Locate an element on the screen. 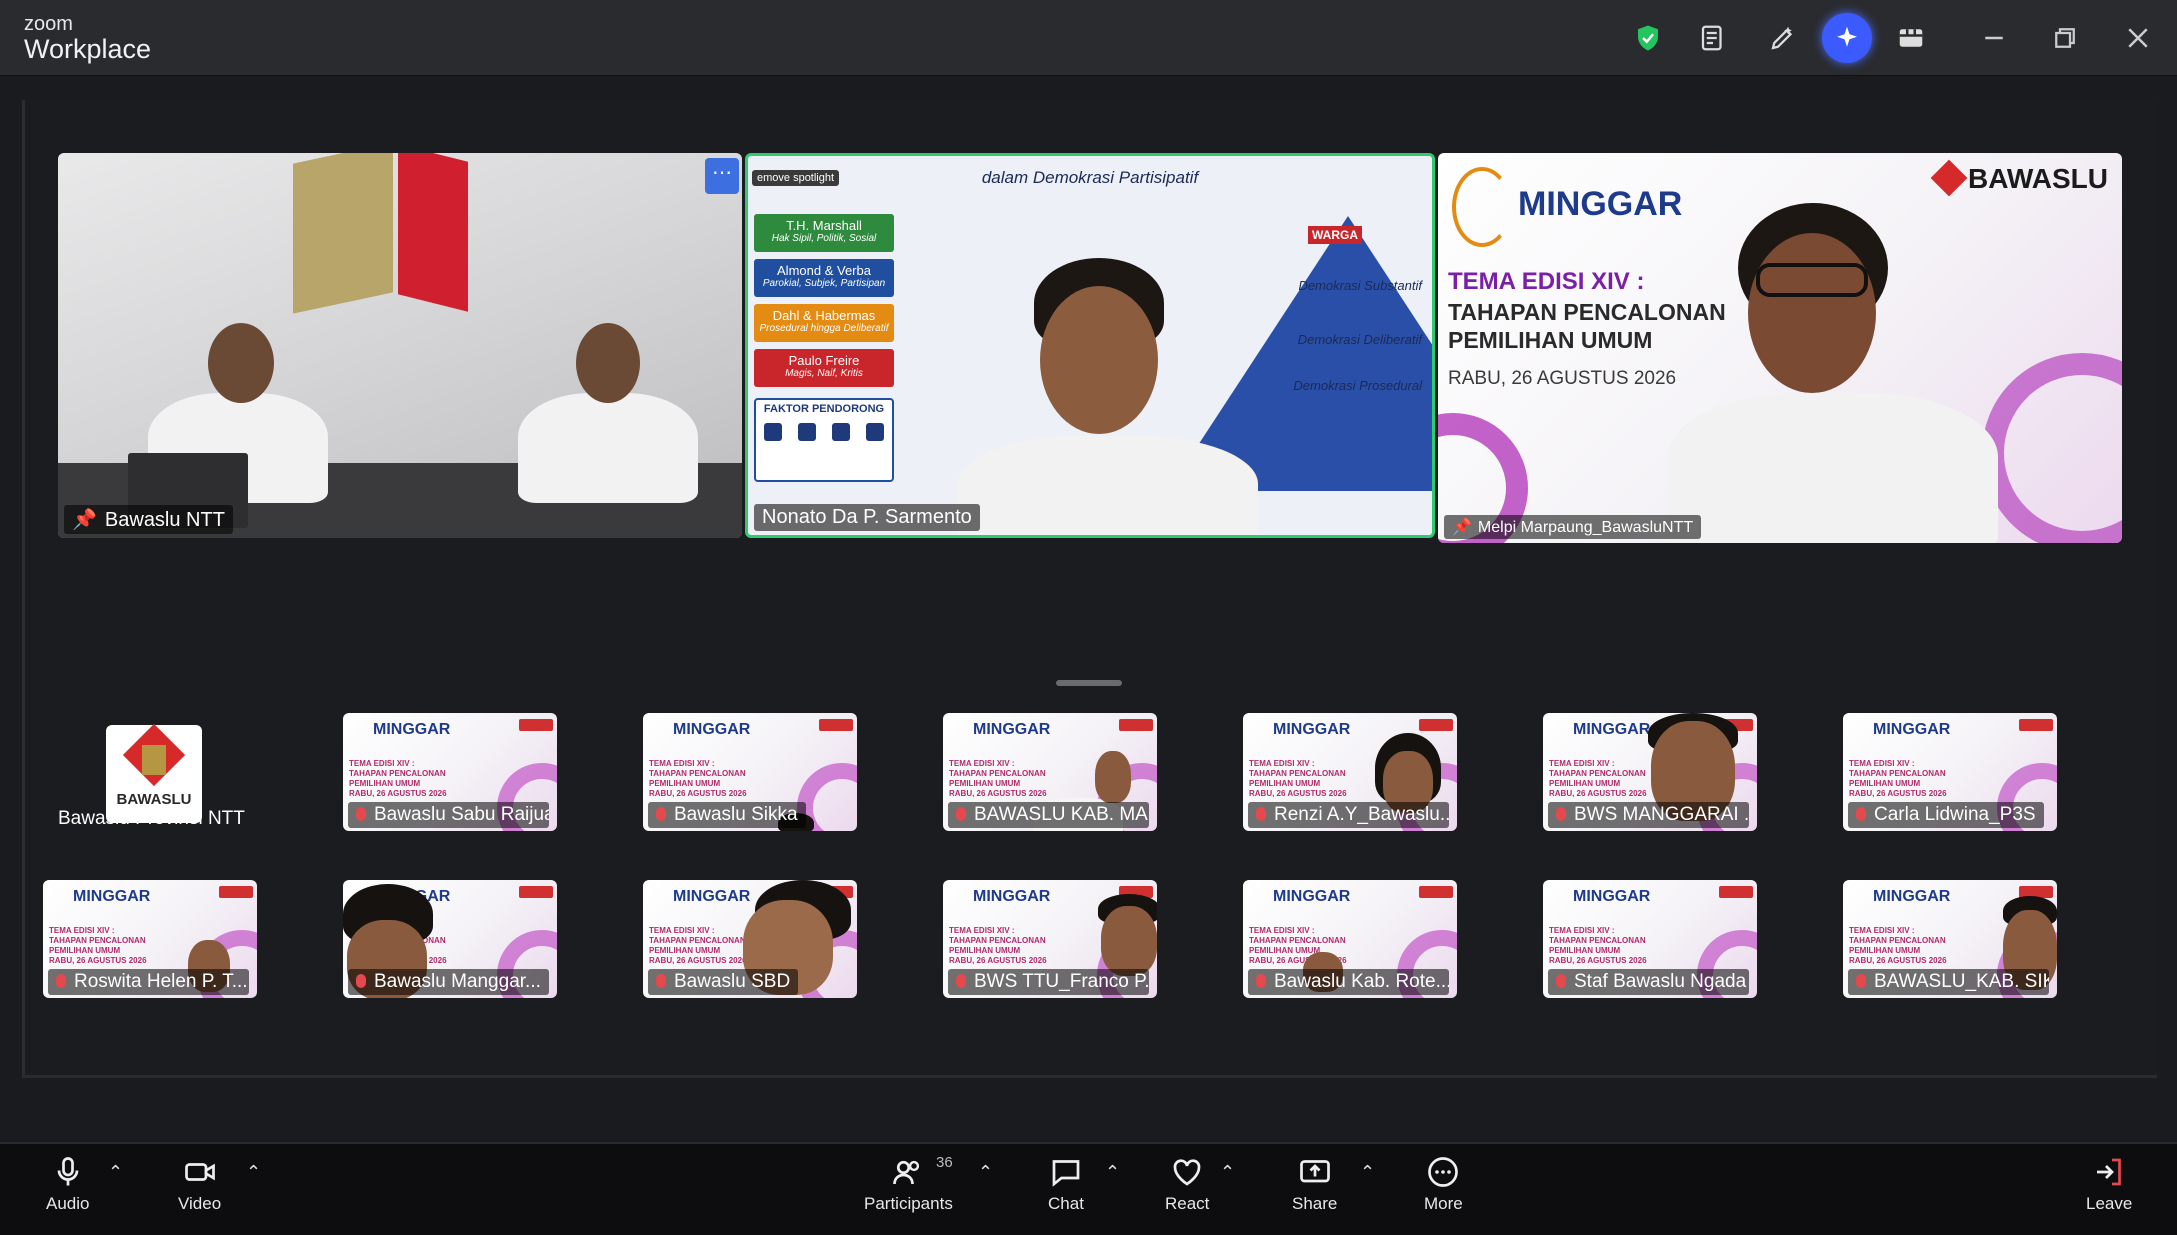 This screenshot has width=2177, height=1235. video-tile-bawaslu-provinsi-ntt: BAWASLU Bawaslu Provinsi NTT is located at coordinates (153, 776).